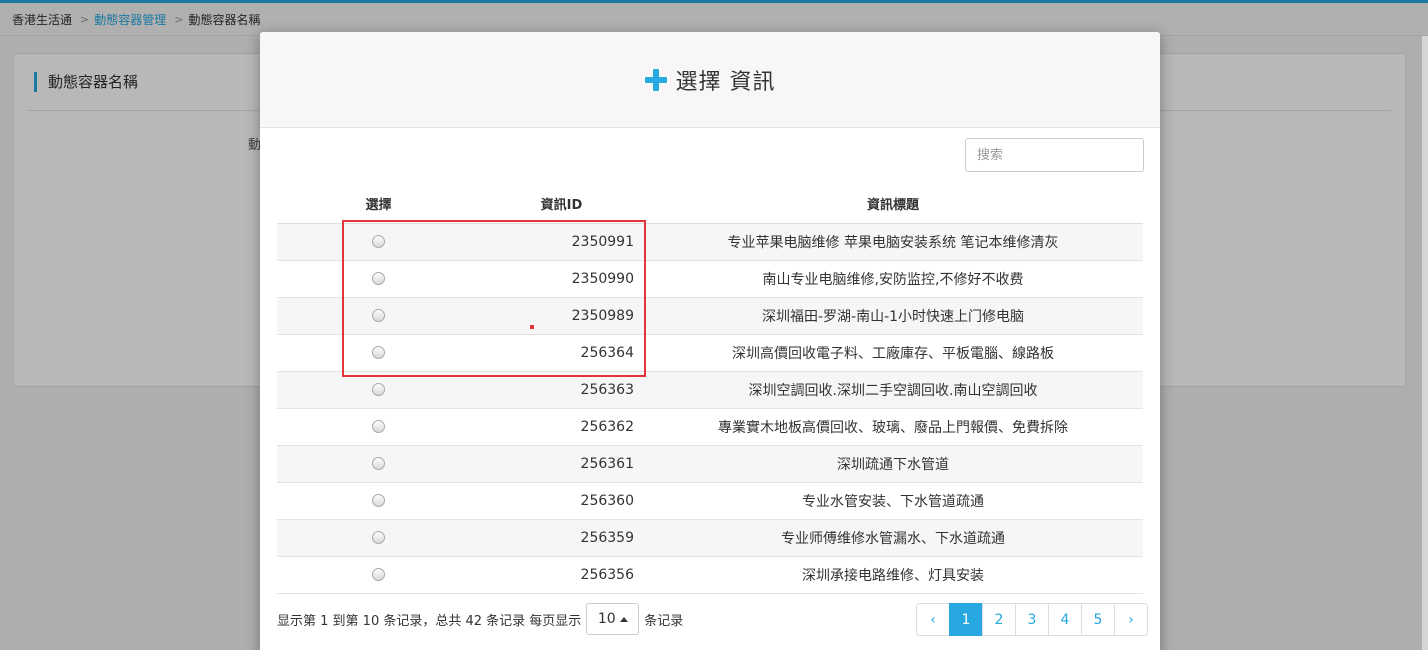 The image size is (1428, 650). I want to click on table-row: 256363 深圳空調回收.深圳二手空調回收.南山空調回收, so click(710, 390).